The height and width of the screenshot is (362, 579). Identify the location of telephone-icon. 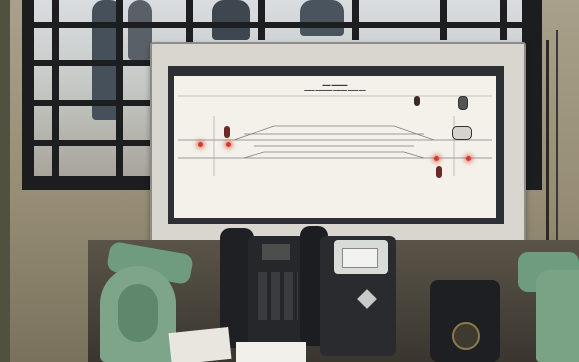
(557, 316).